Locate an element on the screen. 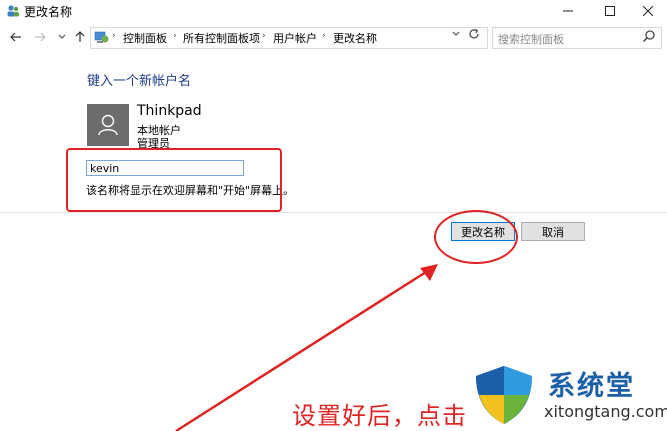  arrow-right-icon is located at coordinates (40, 37).